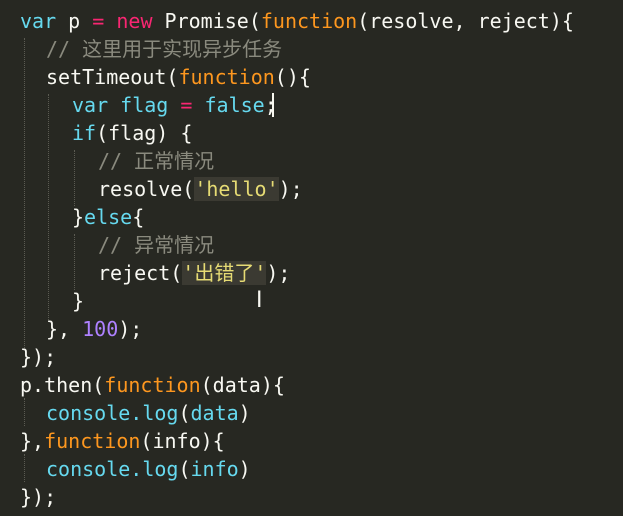 This screenshot has height=516, width=623. I want to click on code-line-16: },function(info){, so click(122, 441).